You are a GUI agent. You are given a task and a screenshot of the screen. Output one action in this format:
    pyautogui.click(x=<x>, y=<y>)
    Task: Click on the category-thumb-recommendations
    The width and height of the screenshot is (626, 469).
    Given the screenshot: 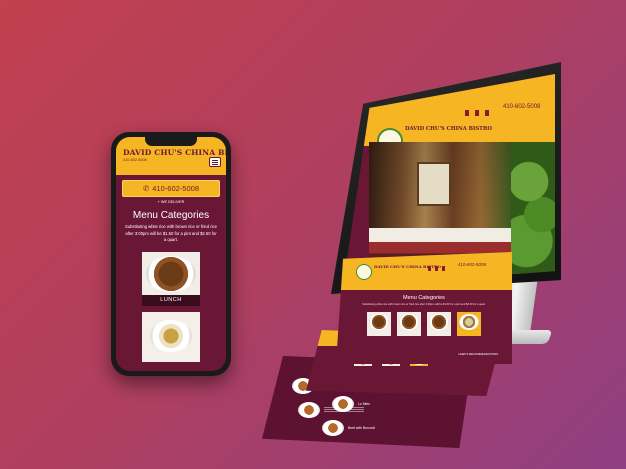 What is the action you would take?
    pyautogui.click(x=469, y=324)
    